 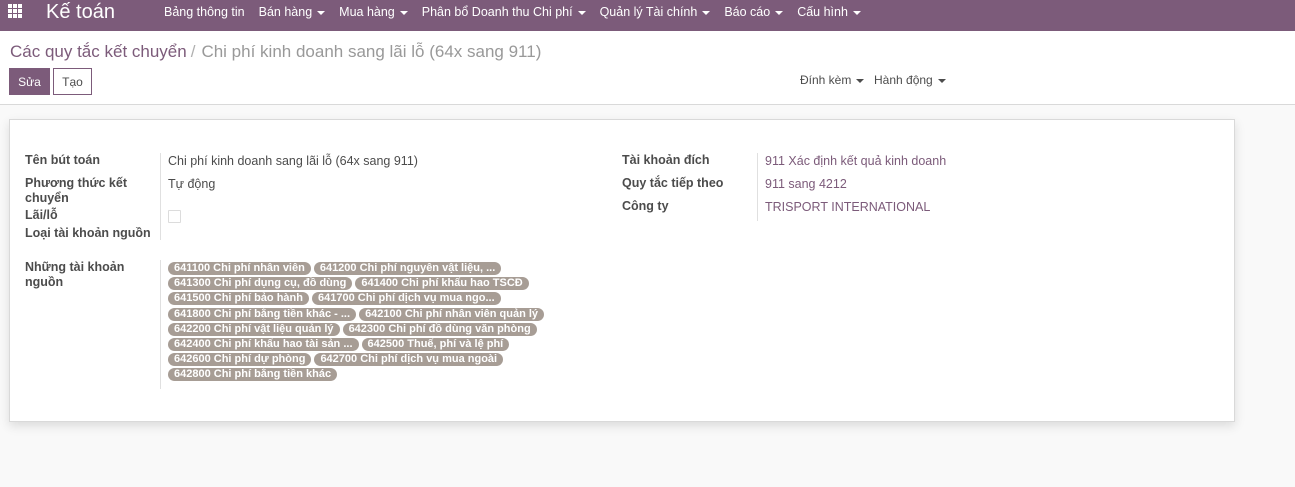 I want to click on method-label: Phương thức kết chuyển, so click(x=76, y=190).